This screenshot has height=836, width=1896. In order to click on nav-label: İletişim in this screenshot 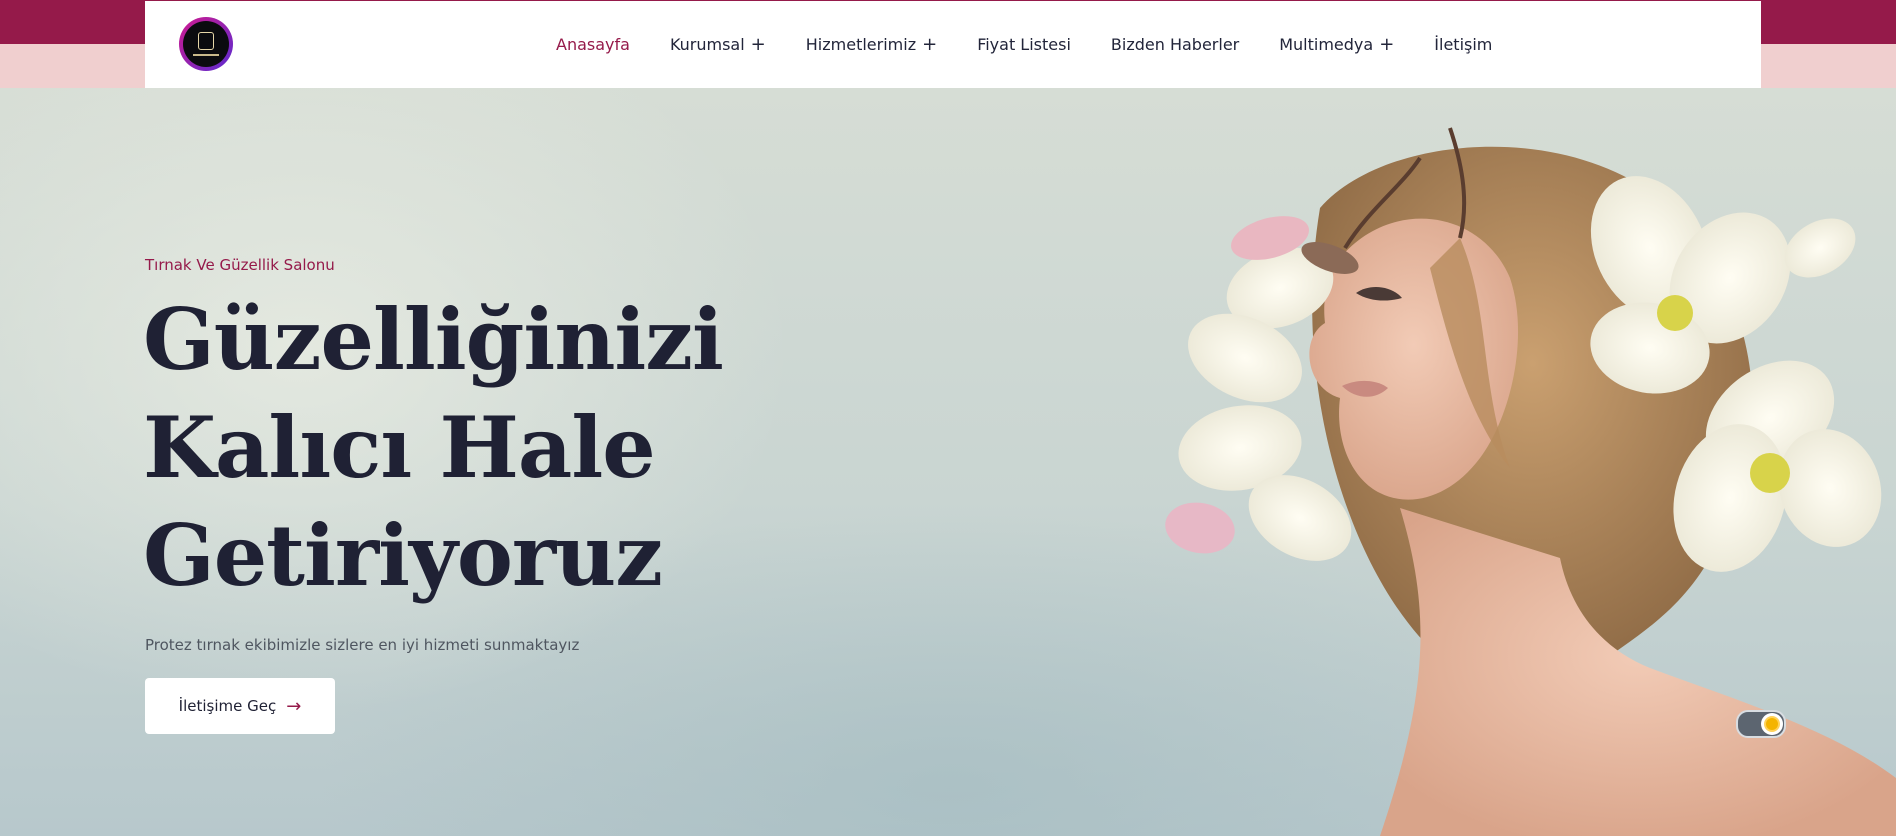, I will do `click(1463, 44)`.